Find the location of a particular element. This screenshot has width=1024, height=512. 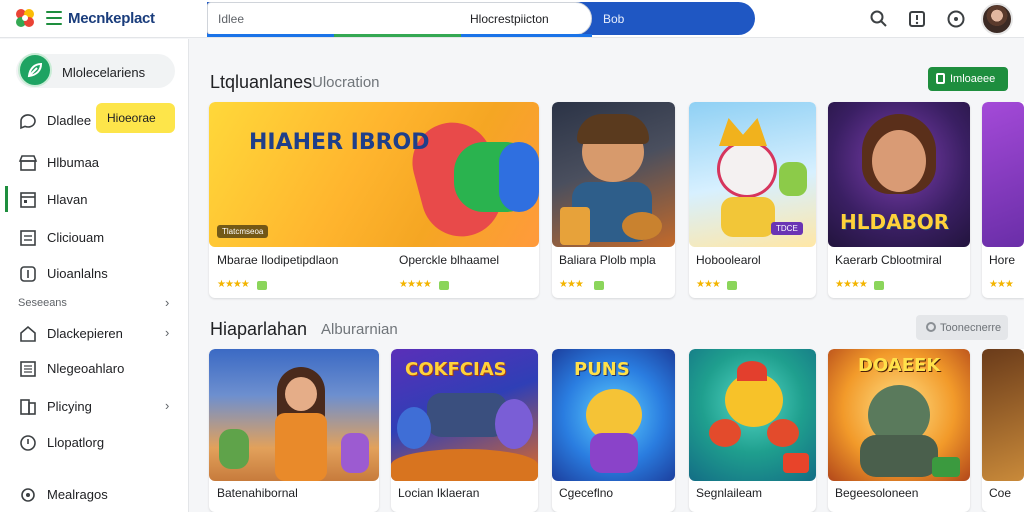

sidebar-item-label: Mealragos is located at coordinates (77, 494).